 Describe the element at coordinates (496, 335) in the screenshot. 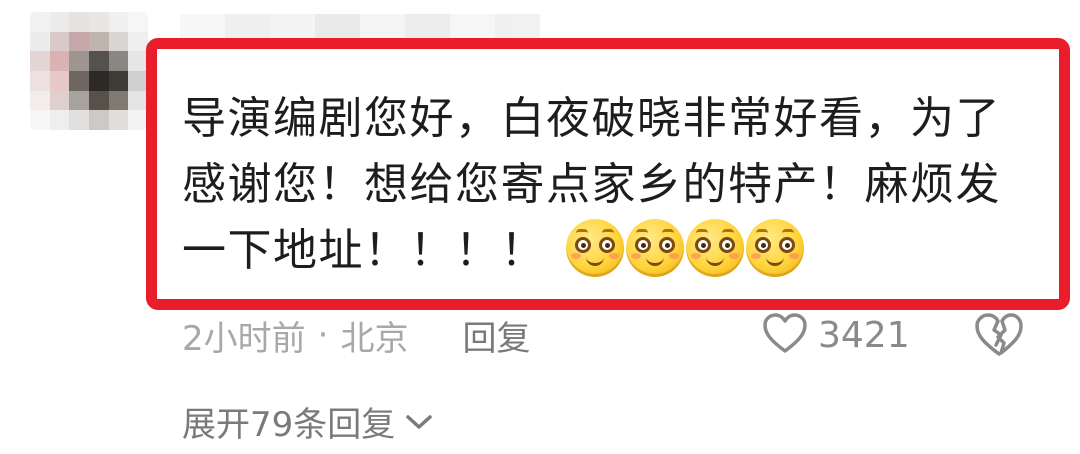

I see `reply-button: 回复` at that location.